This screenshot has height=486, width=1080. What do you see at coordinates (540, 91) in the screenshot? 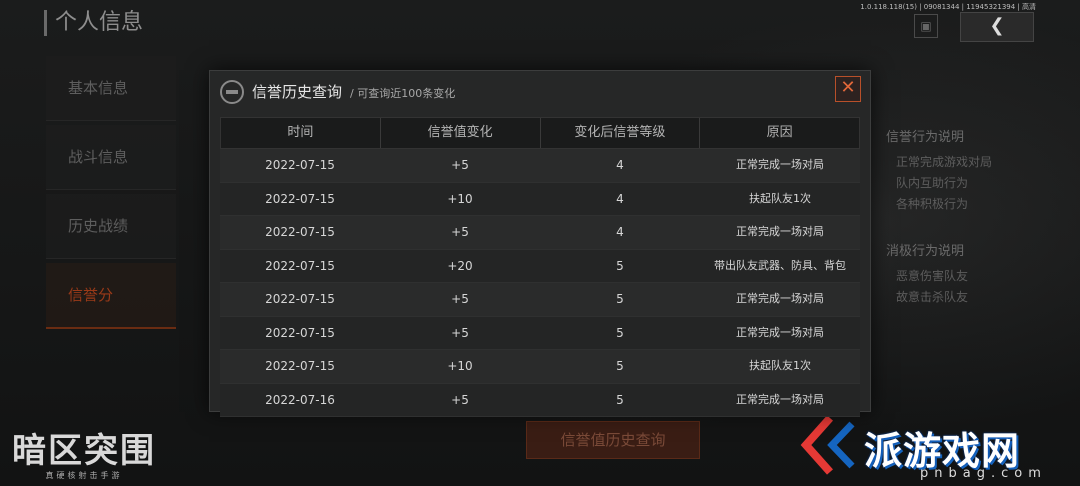
I see `modal-header: 信誉历史查询 / 可查询近100条变化 ✕` at bounding box center [540, 91].